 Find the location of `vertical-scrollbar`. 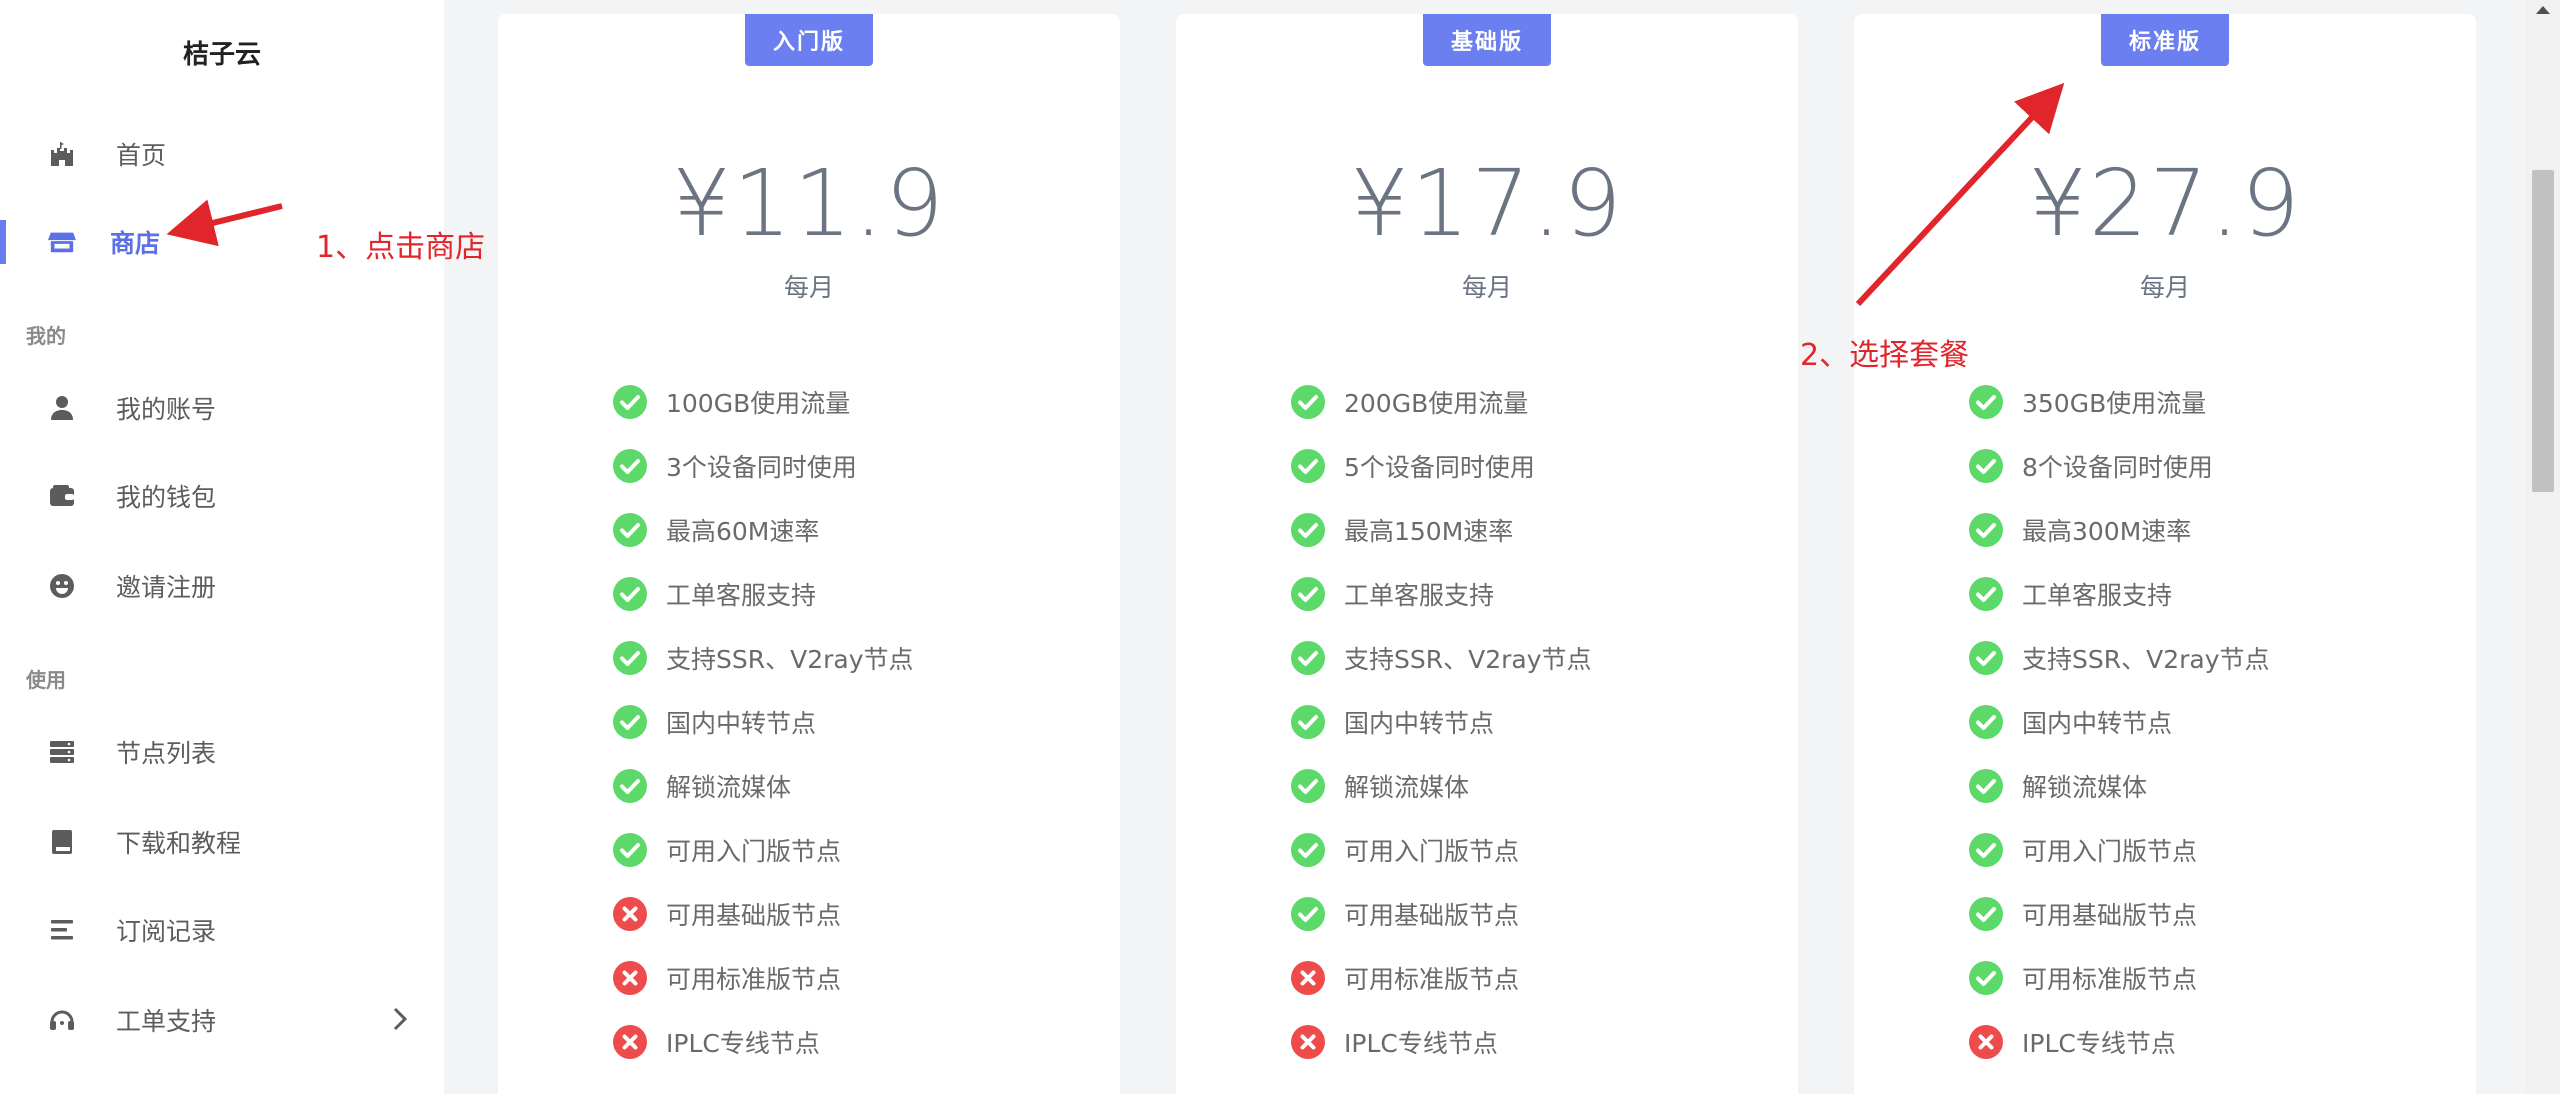

vertical-scrollbar is located at coordinates (2543, 547).